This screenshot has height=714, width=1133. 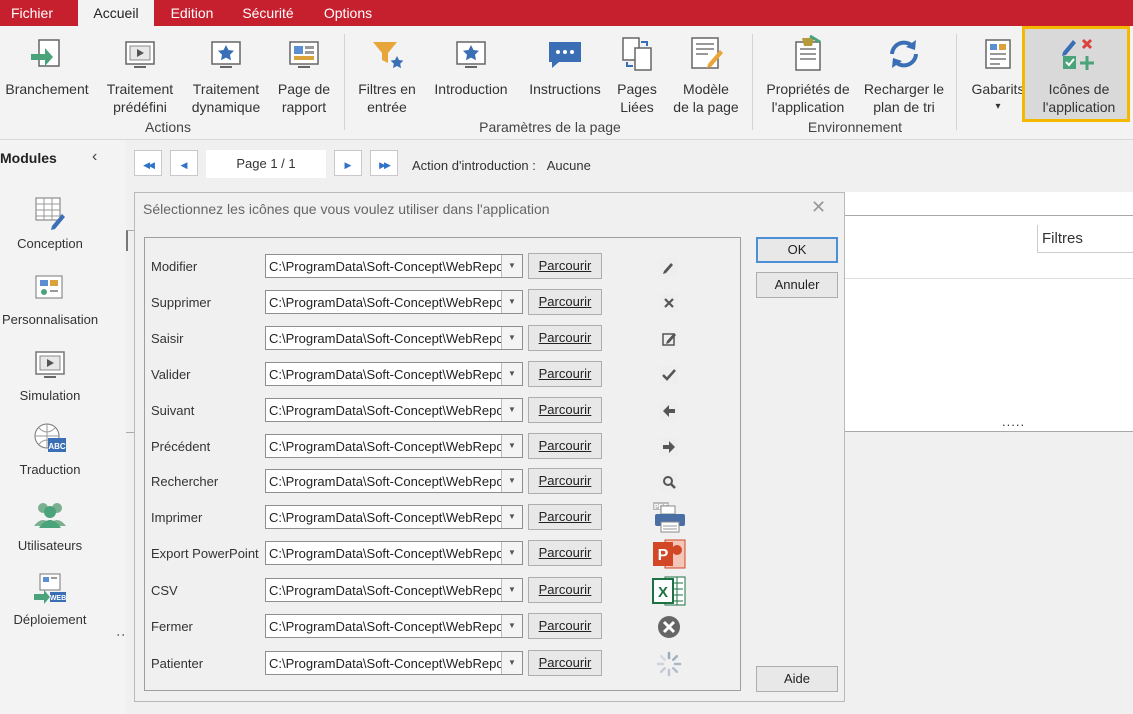 What do you see at coordinates (50, 589) in the screenshot?
I see `deploiement-icon: WEB` at bounding box center [50, 589].